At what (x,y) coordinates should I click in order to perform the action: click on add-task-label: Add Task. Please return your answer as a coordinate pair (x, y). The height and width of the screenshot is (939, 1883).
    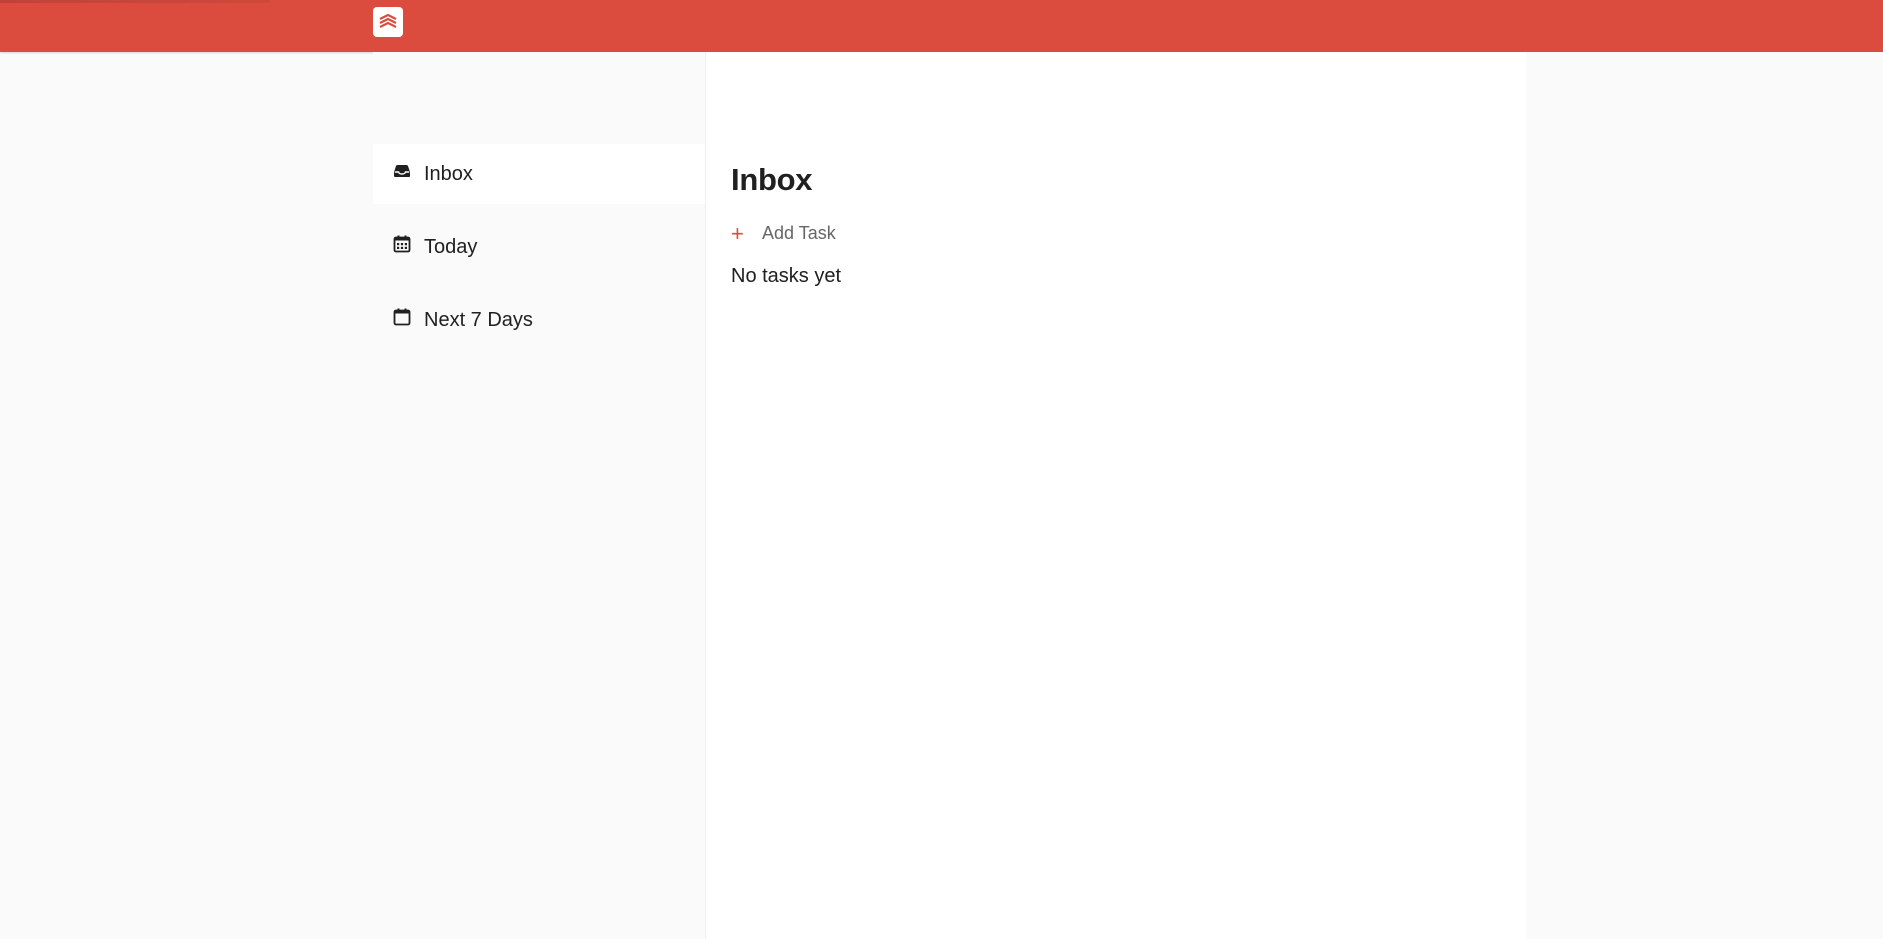
    Looking at the image, I should click on (799, 233).